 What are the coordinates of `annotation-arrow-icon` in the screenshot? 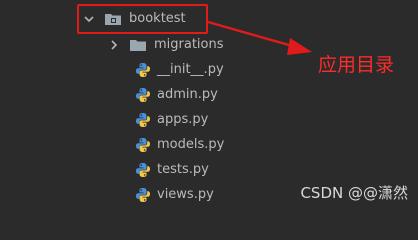 It's located at (259, 37).